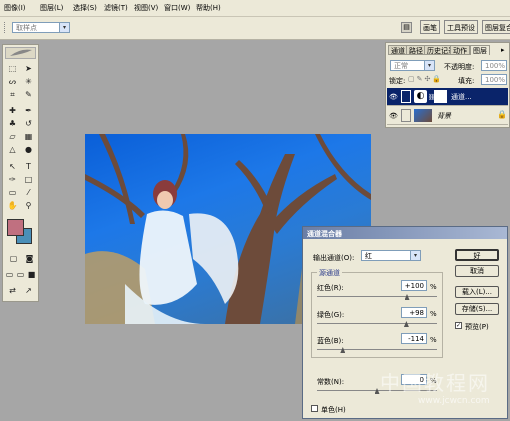 The height and width of the screenshot is (421, 510). Describe the element at coordinates (333, 410) in the screenshot. I see `monochrome-label: 单色(H)` at that location.